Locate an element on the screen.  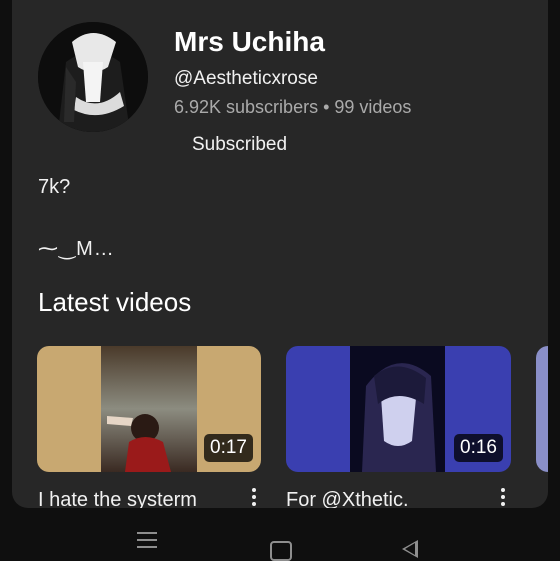
video-title: For @Xthetic. is located at coordinates (347, 498).